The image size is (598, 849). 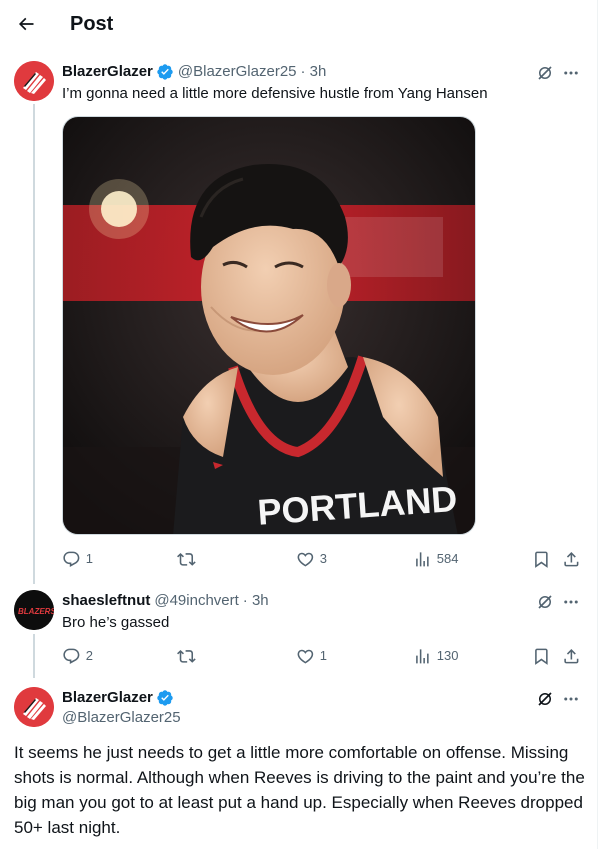 I want to click on like-button: 3, so click(x=311, y=559).